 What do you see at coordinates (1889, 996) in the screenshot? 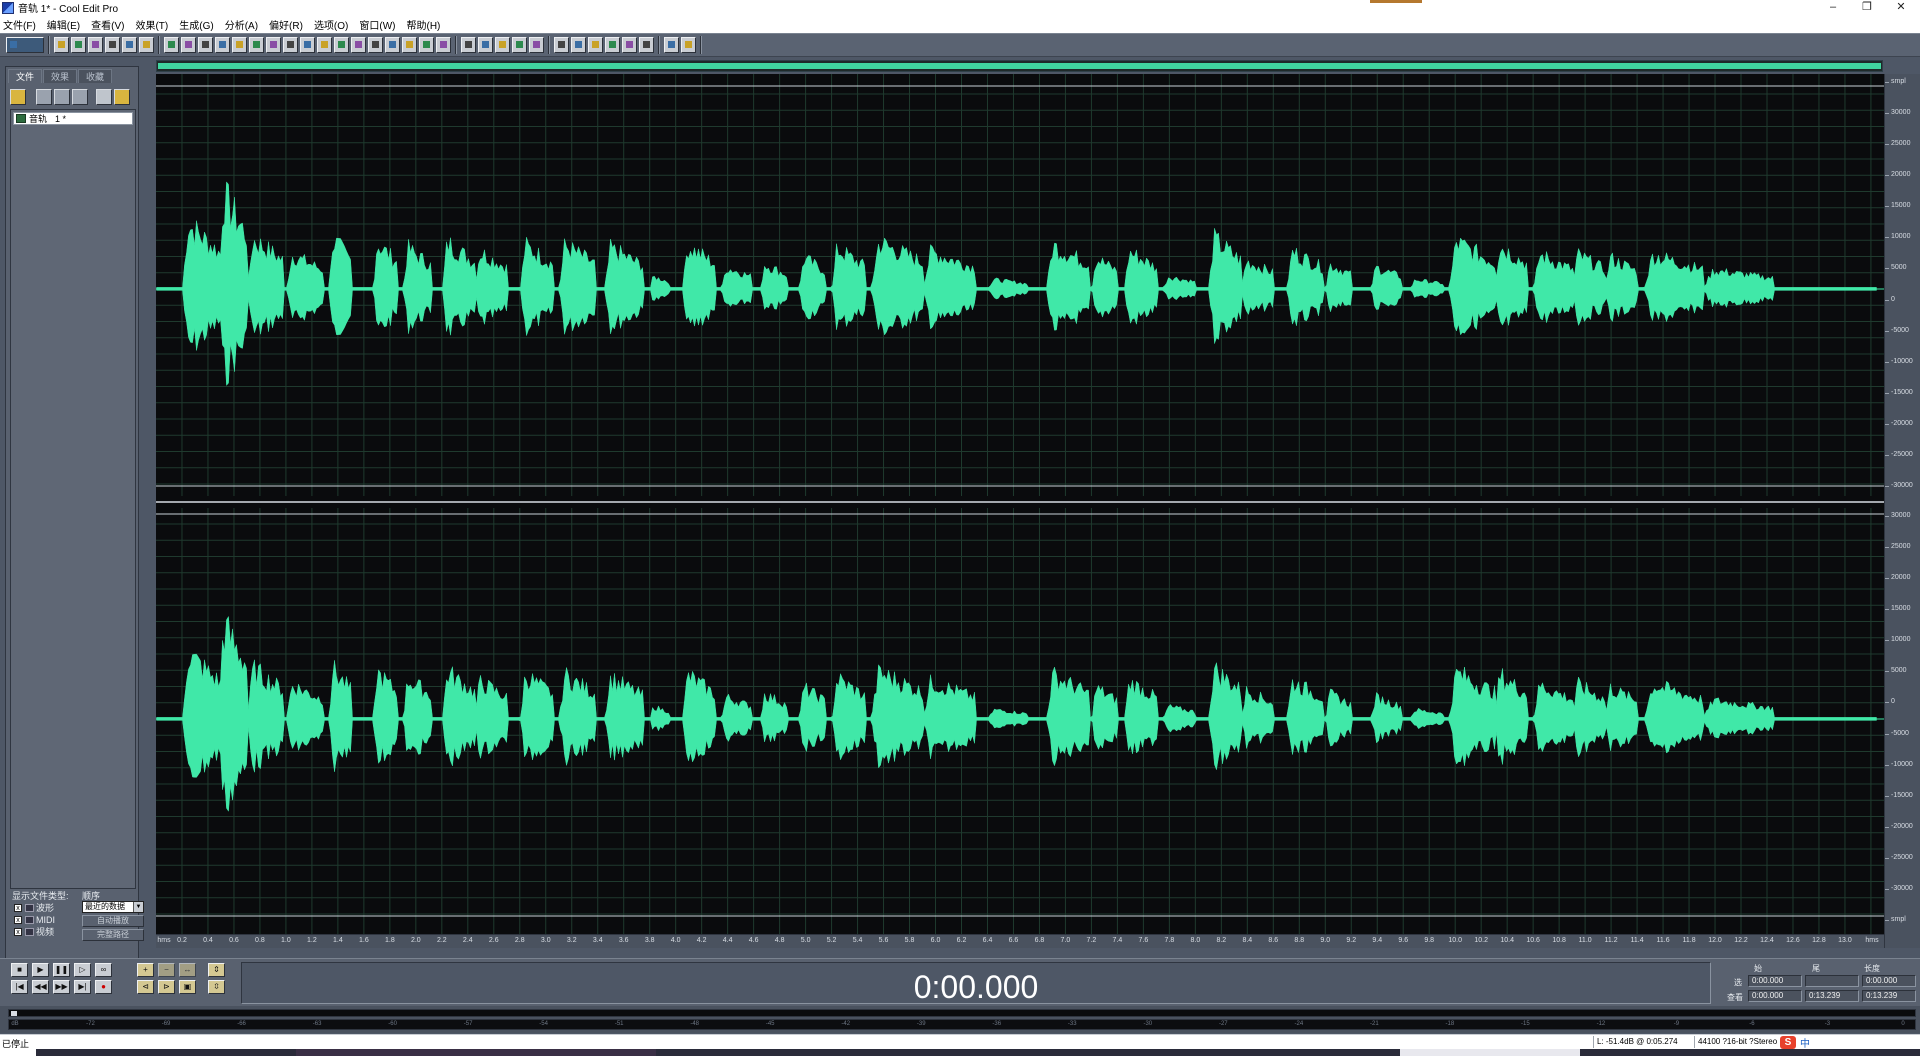
I see `view-length-field: 0:13.239` at bounding box center [1889, 996].